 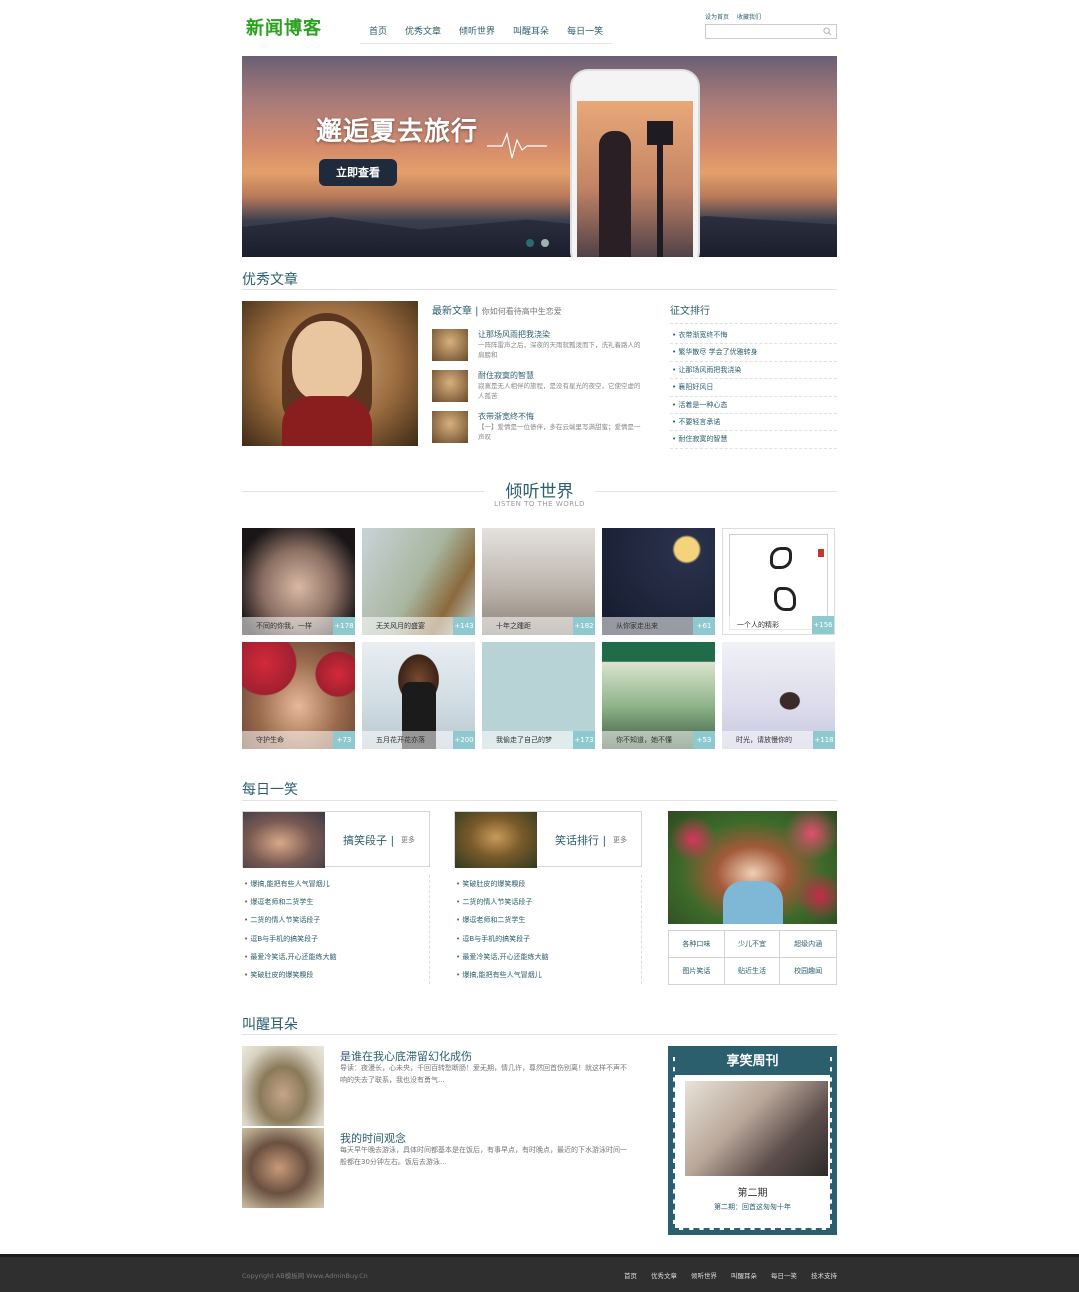 What do you see at coordinates (778, 695) in the screenshot?
I see `gallery-item: 时光，请放慢你的 +118` at bounding box center [778, 695].